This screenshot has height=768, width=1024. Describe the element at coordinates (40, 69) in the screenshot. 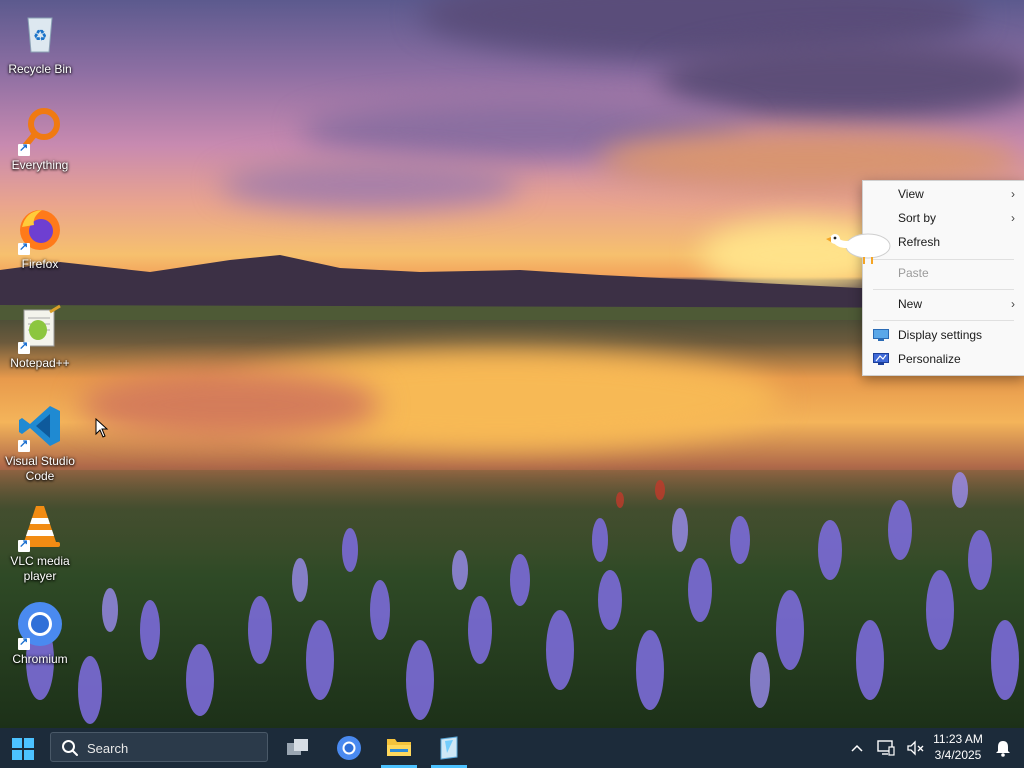

I see `desktop-icon-label: Recycle Bin` at that location.